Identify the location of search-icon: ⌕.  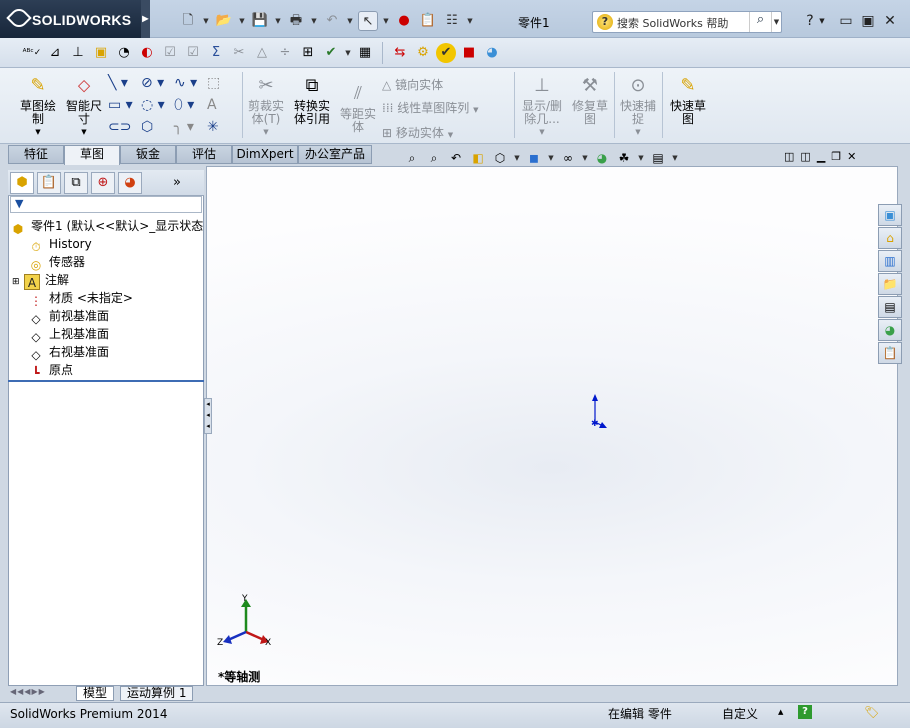
(760, 22).